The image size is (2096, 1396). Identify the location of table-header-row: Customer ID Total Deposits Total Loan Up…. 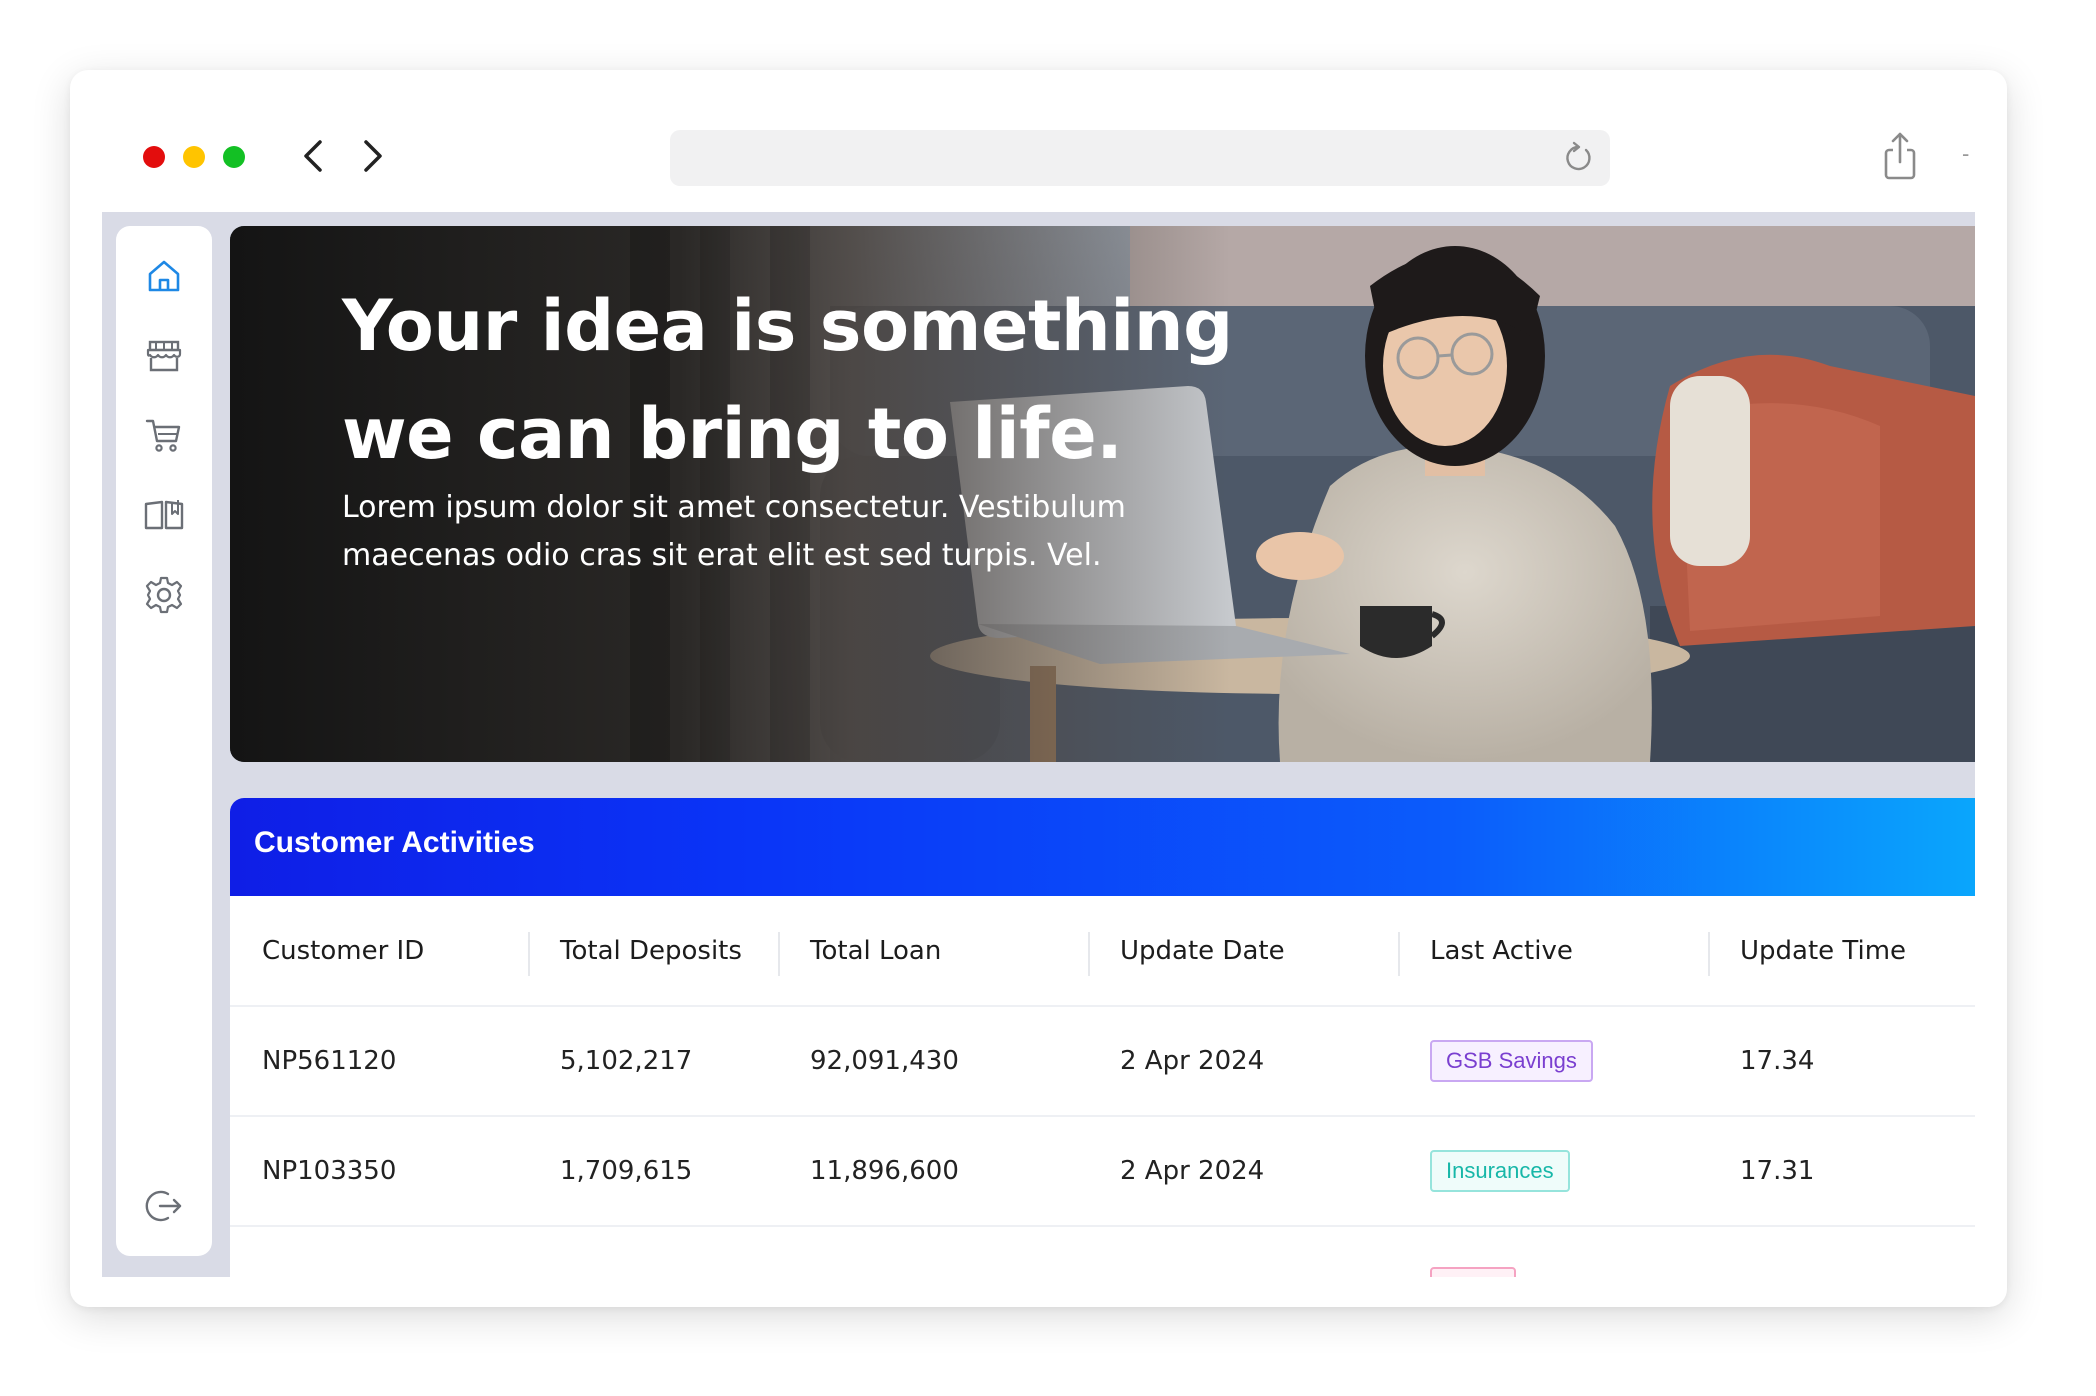
(1102, 951).